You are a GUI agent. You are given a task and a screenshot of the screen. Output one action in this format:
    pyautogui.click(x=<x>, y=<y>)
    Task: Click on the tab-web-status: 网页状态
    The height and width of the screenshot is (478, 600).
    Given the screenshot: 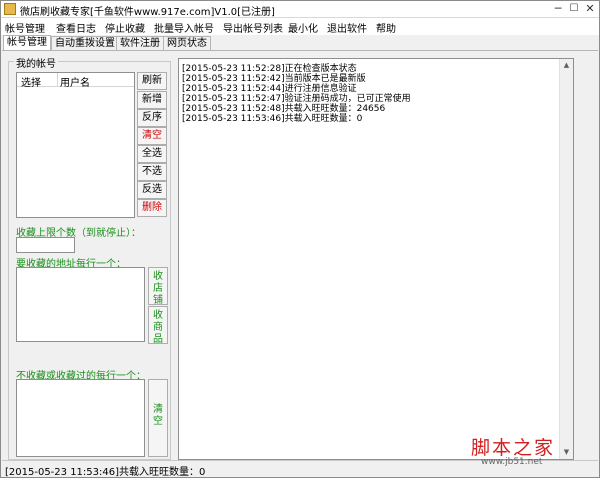 What is the action you would take?
    pyautogui.click(x=187, y=43)
    